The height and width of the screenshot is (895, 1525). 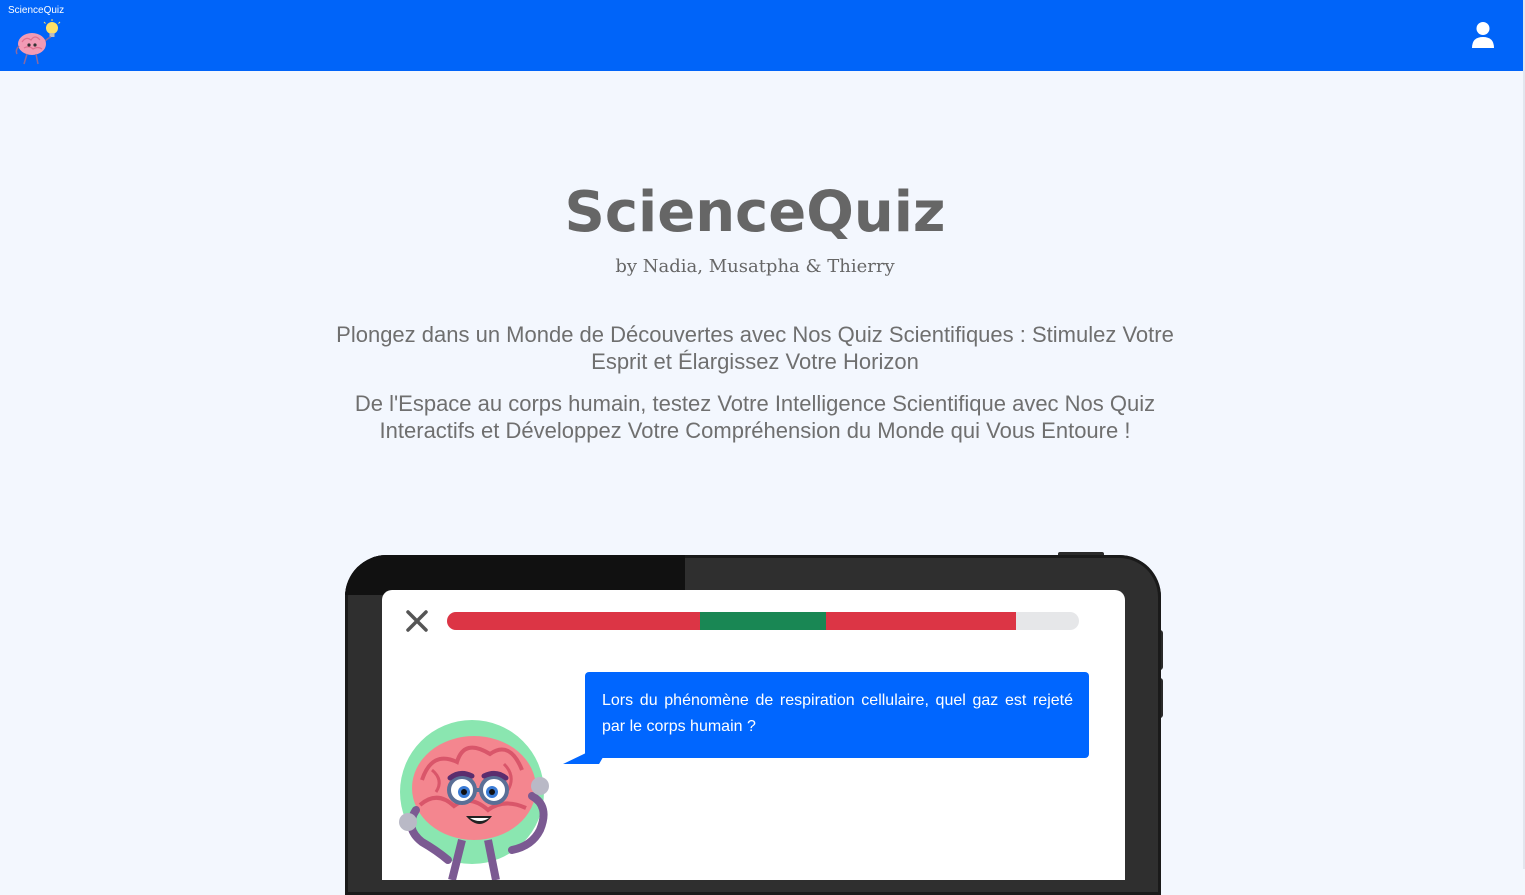 I want to click on close-icon, so click(x=417, y=621).